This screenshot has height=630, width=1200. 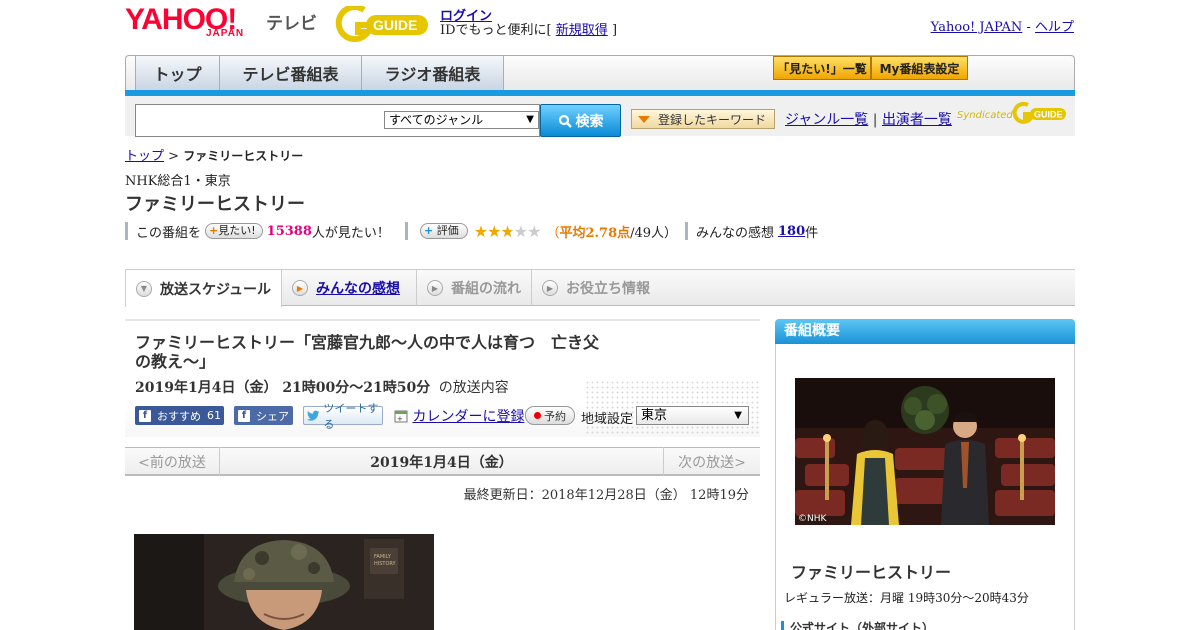 I want to click on reviews-suffix: 件, so click(x=812, y=233).